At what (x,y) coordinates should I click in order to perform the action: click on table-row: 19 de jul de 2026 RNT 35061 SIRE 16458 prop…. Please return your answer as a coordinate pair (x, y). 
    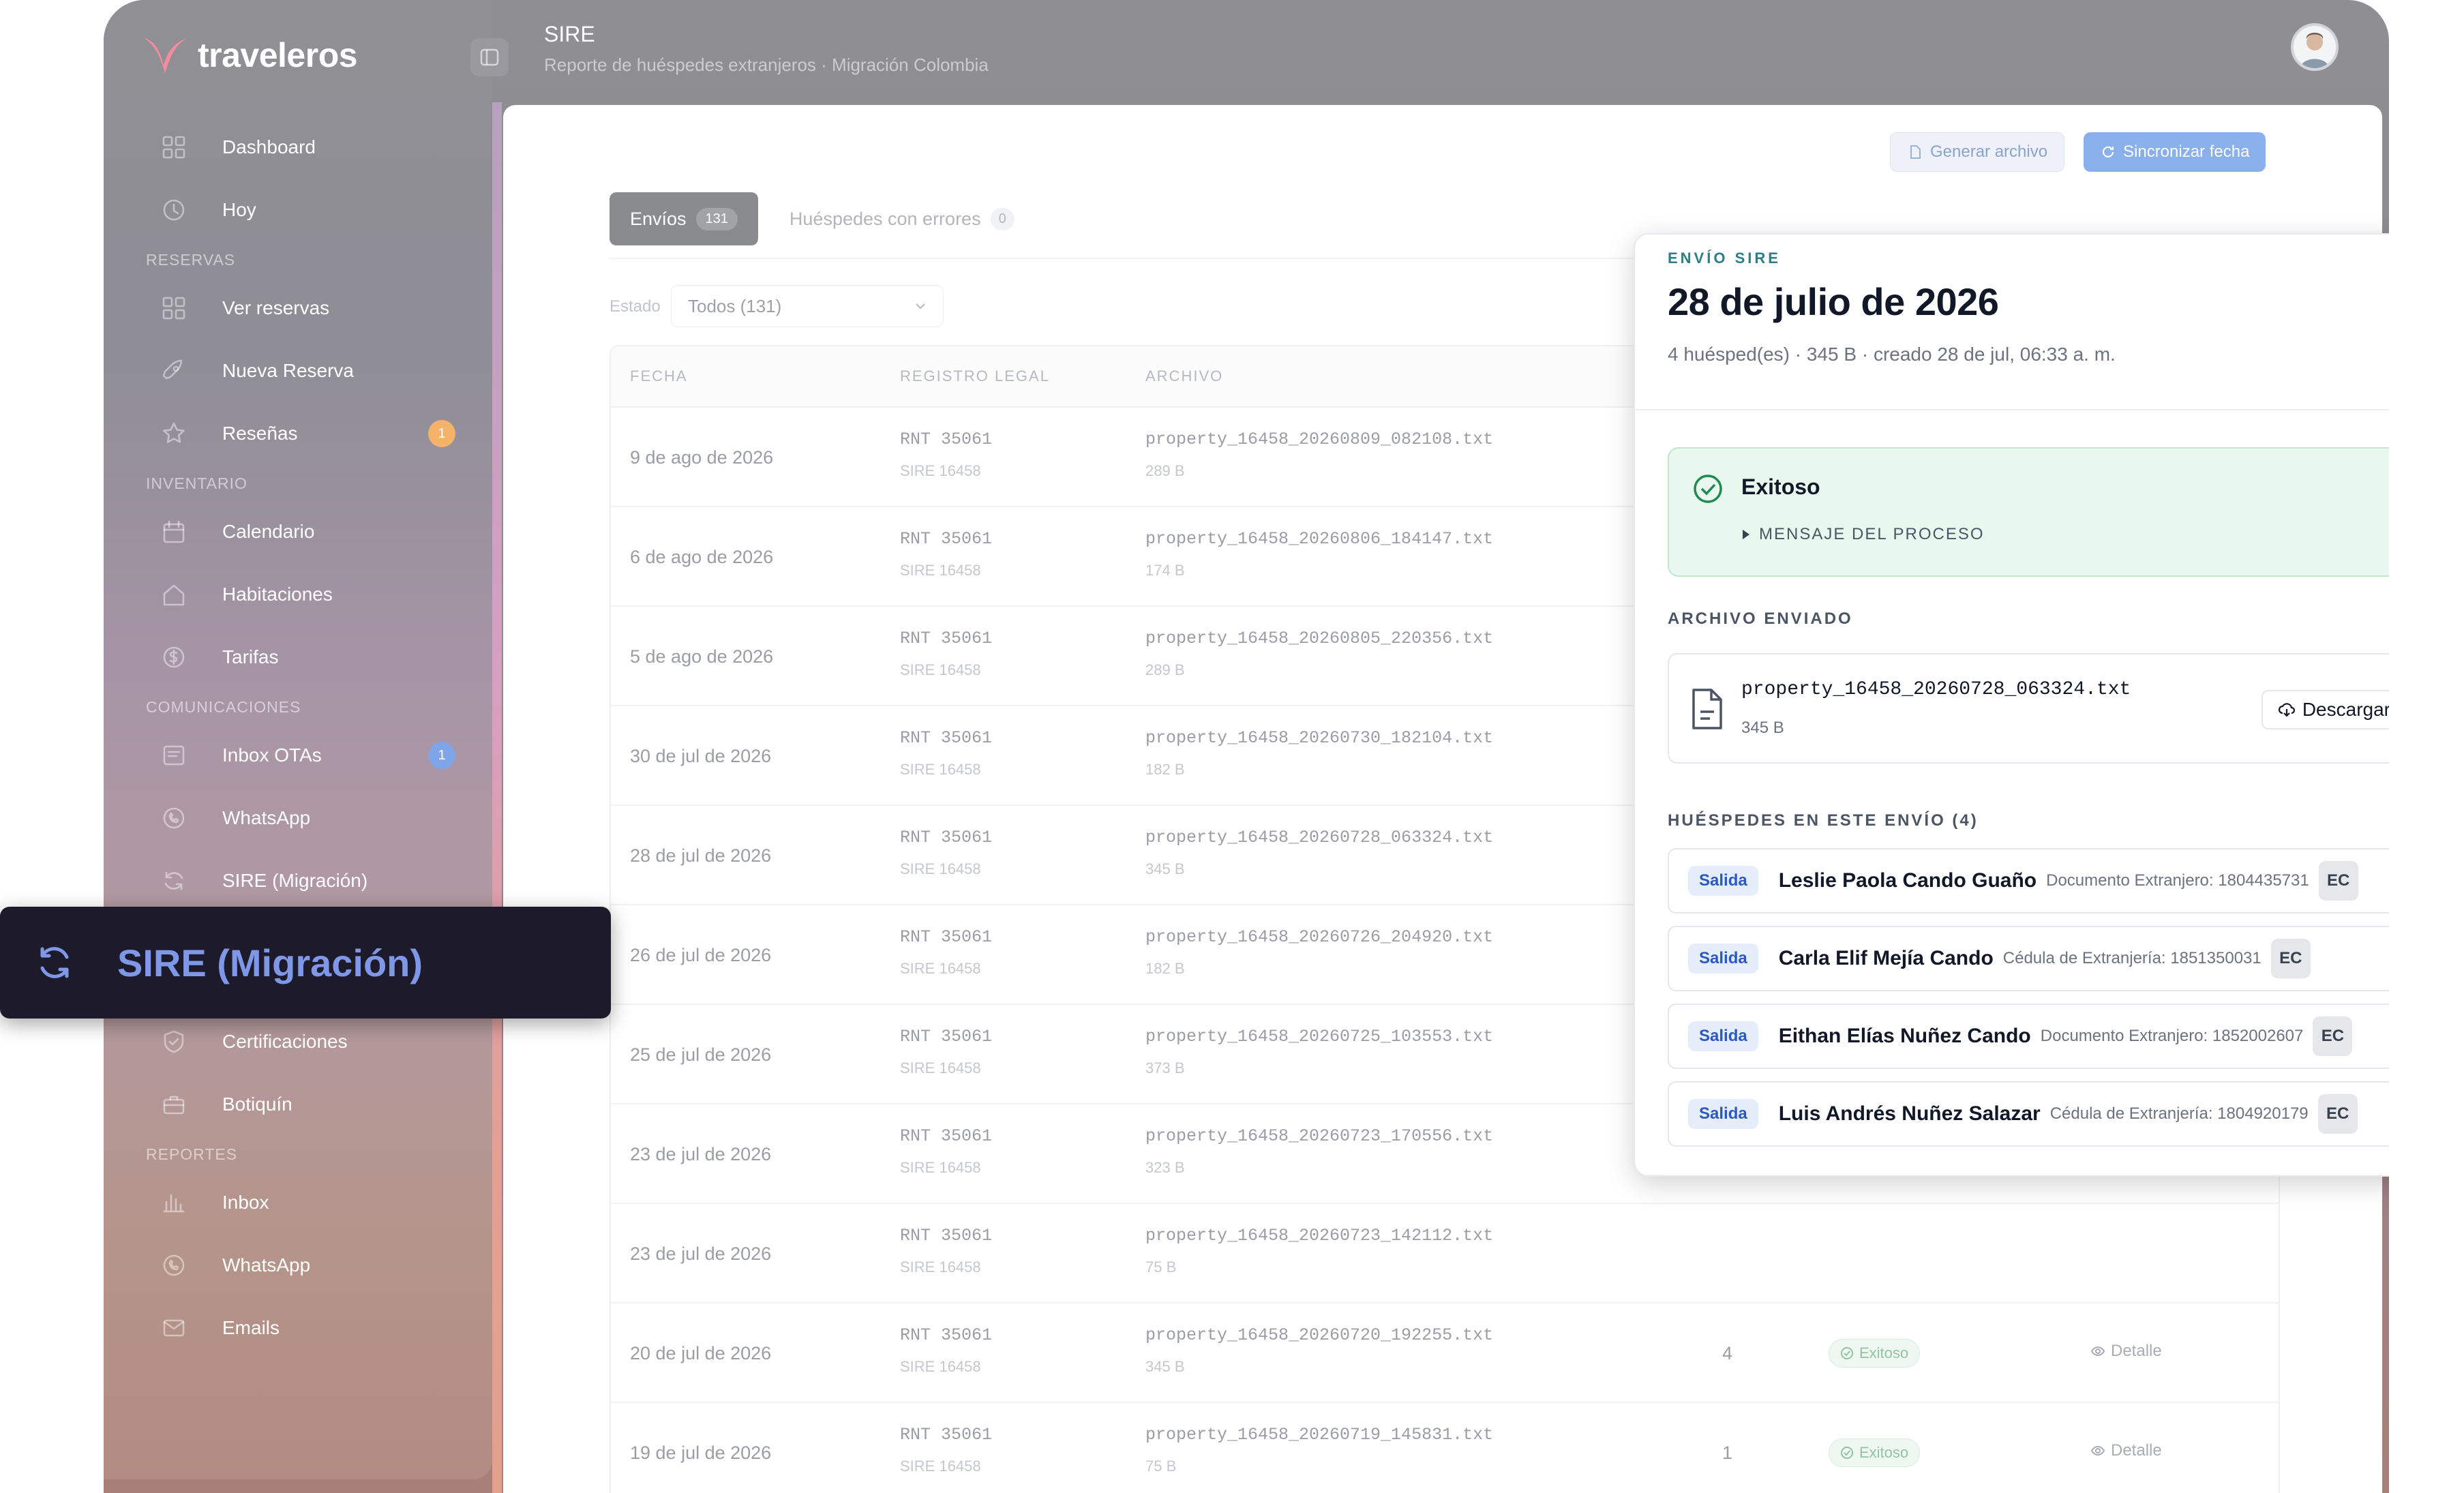
    Looking at the image, I should click on (1445, 1448).